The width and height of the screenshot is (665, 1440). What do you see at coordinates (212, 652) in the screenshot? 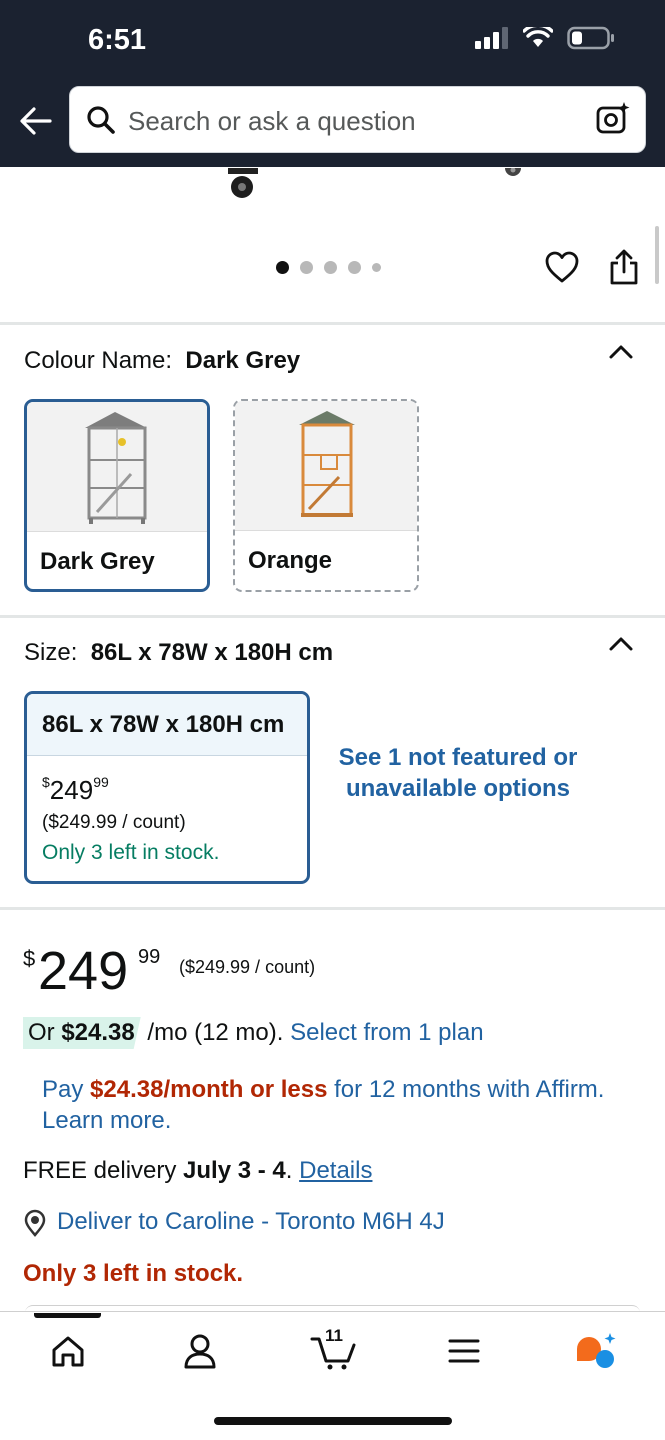
I see `size-selected-value: 86L x 78W x 180H cm` at bounding box center [212, 652].